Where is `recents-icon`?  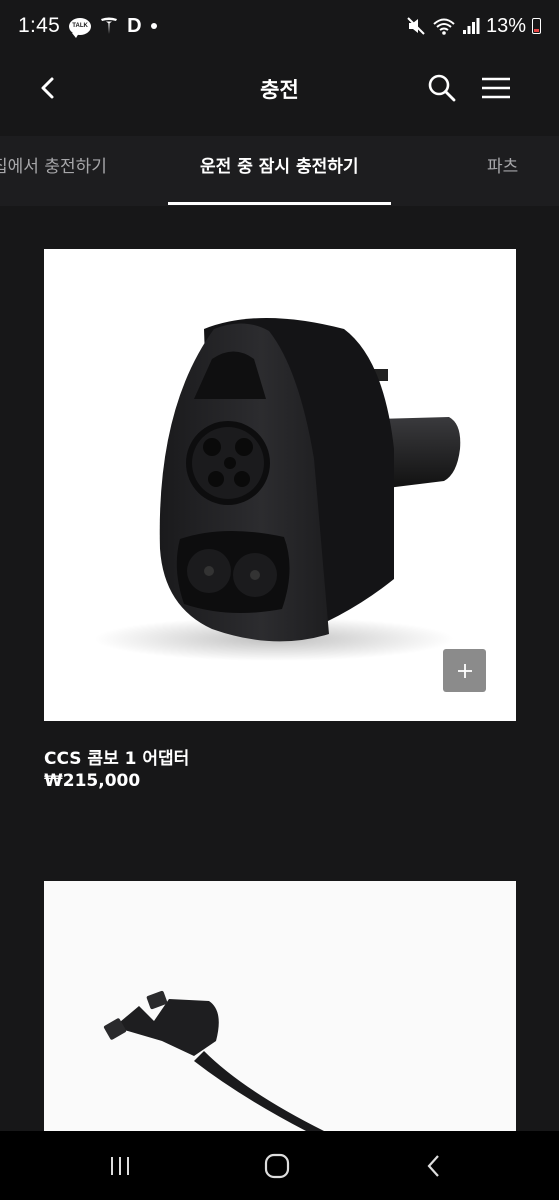 recents-icon is located at coordinates (120, 1166).